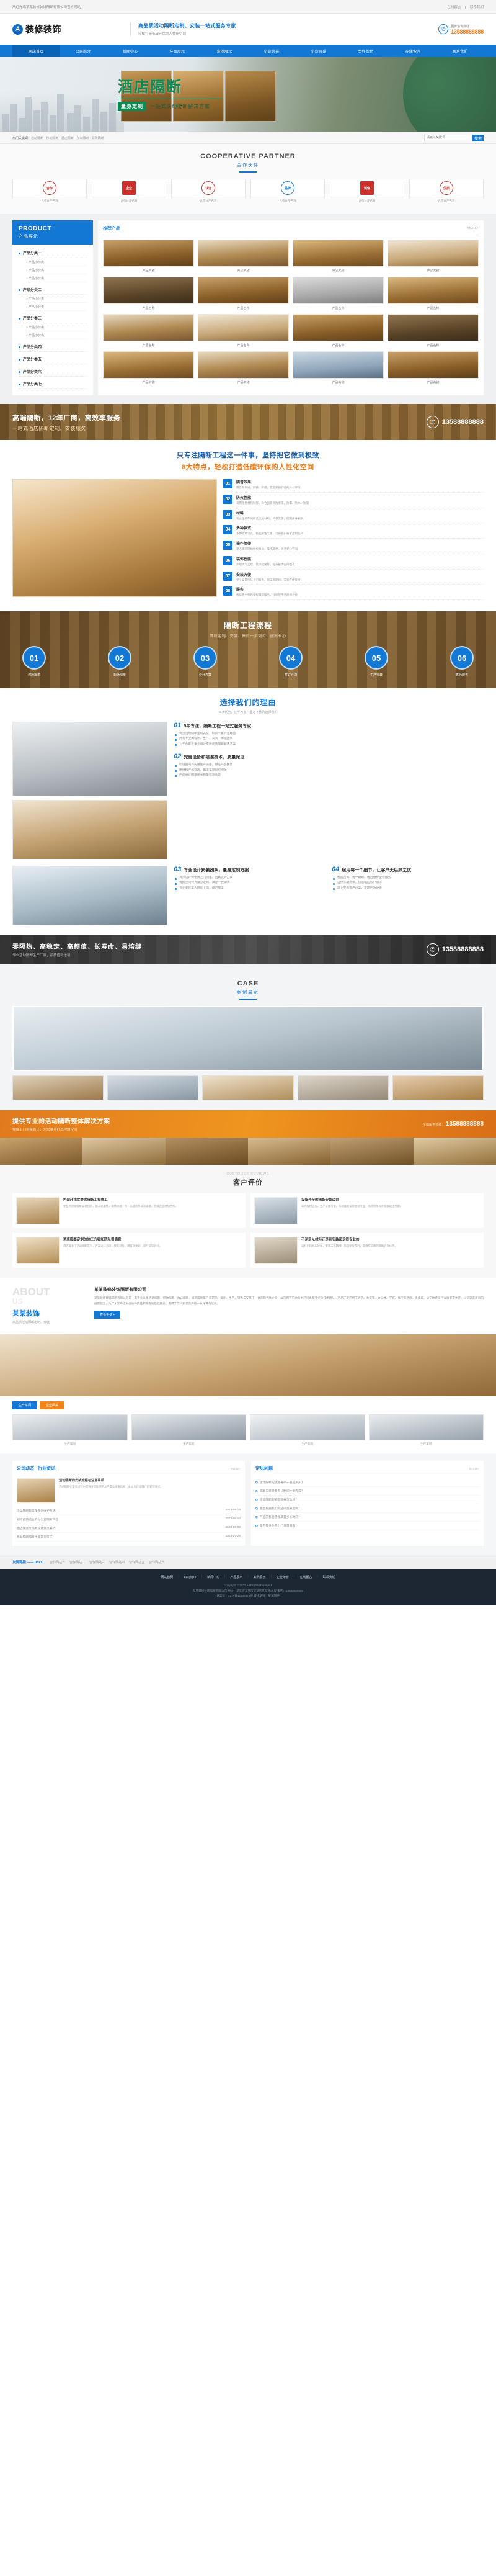 The width and height of the screenshot is (496, 2576). I want to click on nav-item-3: 产品展示, so click(177, 51).